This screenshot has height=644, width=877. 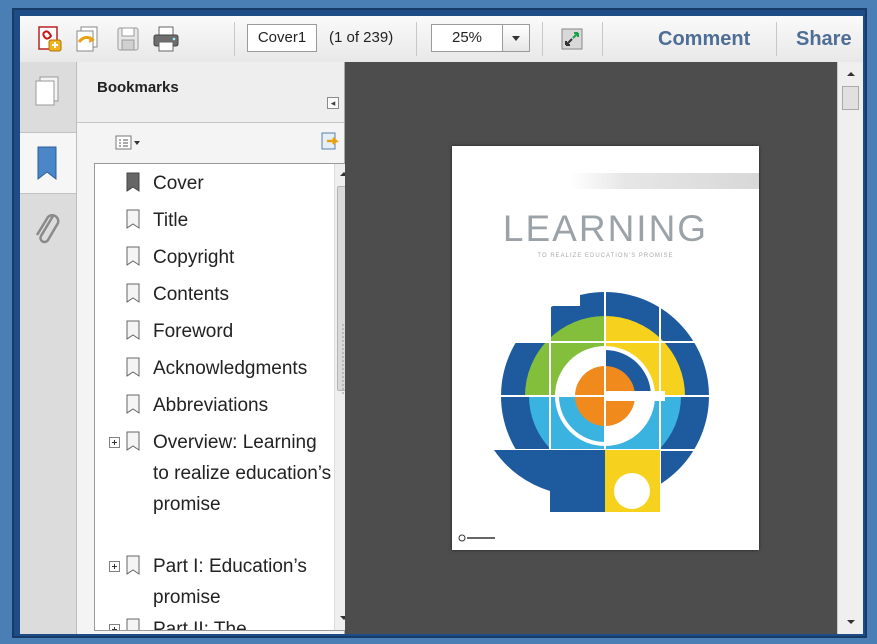 I want to click on scroll-down-arrow-icon, so click(x=851, y=622).